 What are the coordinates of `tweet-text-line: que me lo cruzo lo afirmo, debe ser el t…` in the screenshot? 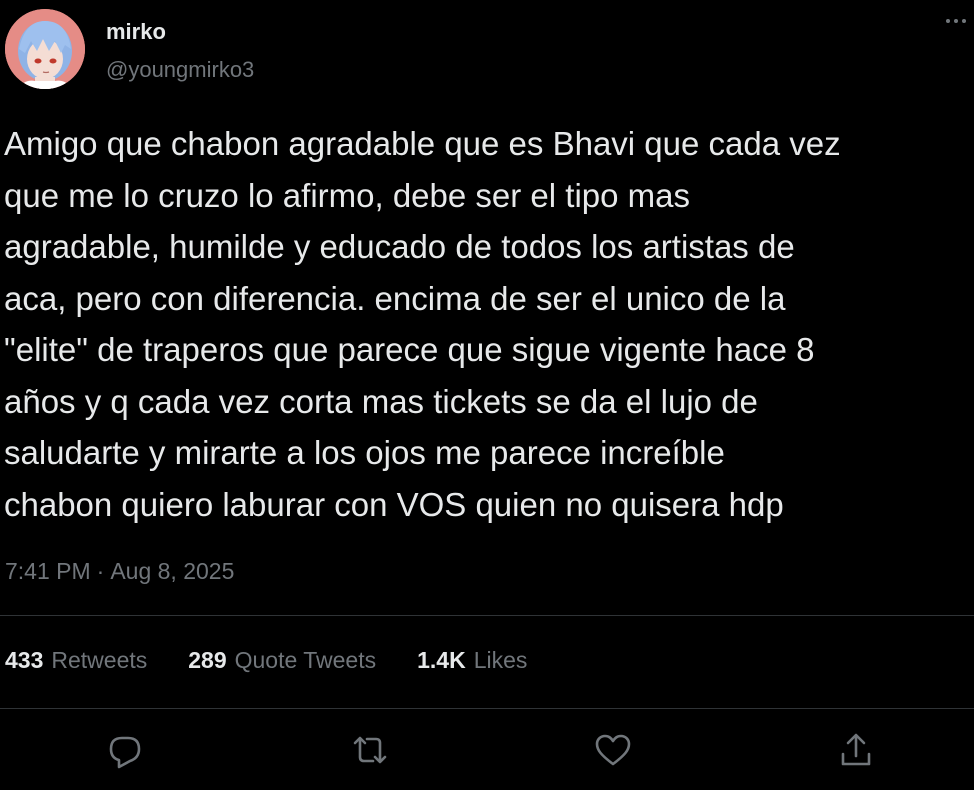 It's located at (347, 195).